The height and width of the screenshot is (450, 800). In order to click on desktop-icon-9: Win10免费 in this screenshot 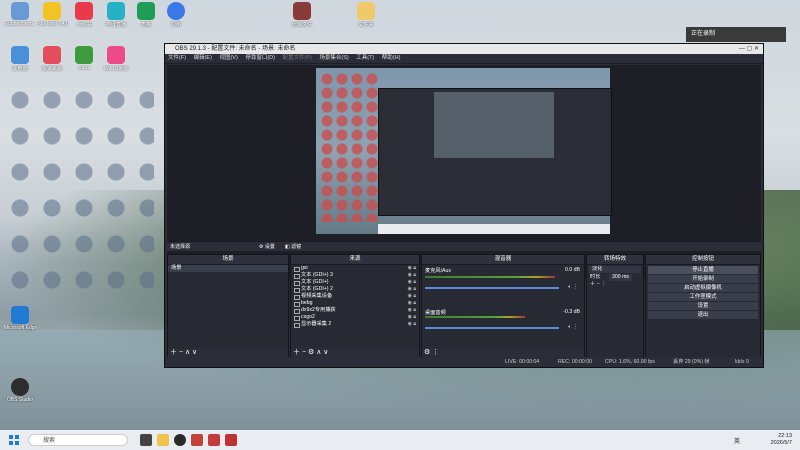, I will do `click(116, 59)`.